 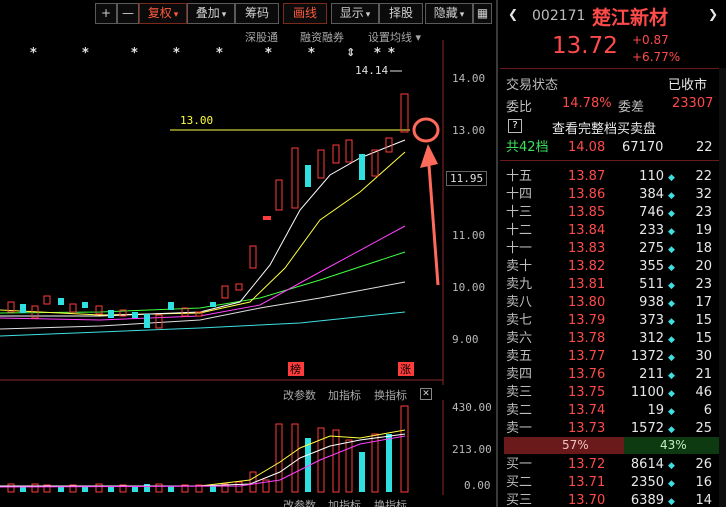 I want to click on row-price: 13.79, so click(x=587, y=320).